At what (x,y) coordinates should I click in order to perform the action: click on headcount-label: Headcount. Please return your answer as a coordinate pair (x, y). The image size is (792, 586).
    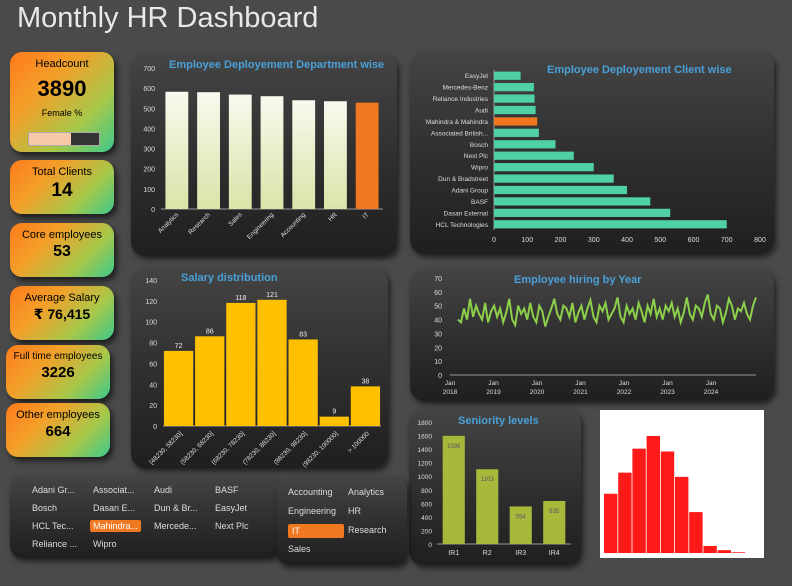
    Looking at the image, I should click on (62, 64).